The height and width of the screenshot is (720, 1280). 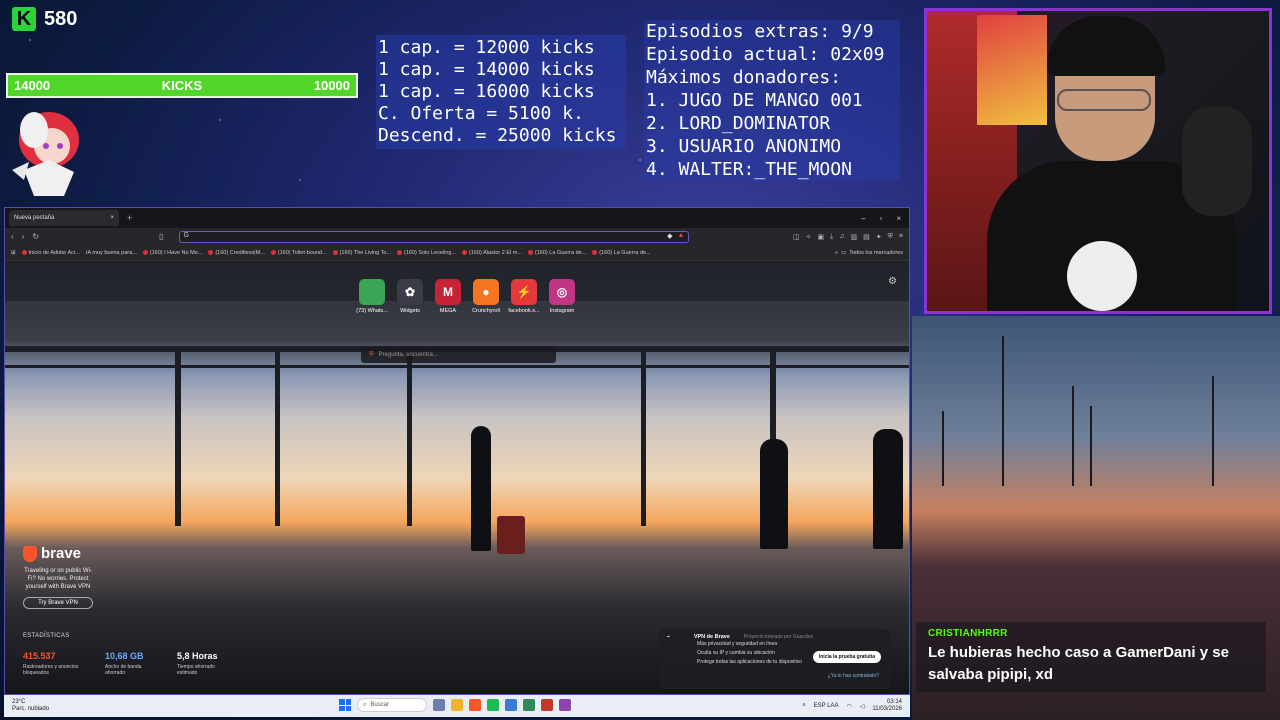 What do you see at coordinates (562, 292) in the screenshot?
I see `instagram-icon: ◎` at bounding box center [562, 292].